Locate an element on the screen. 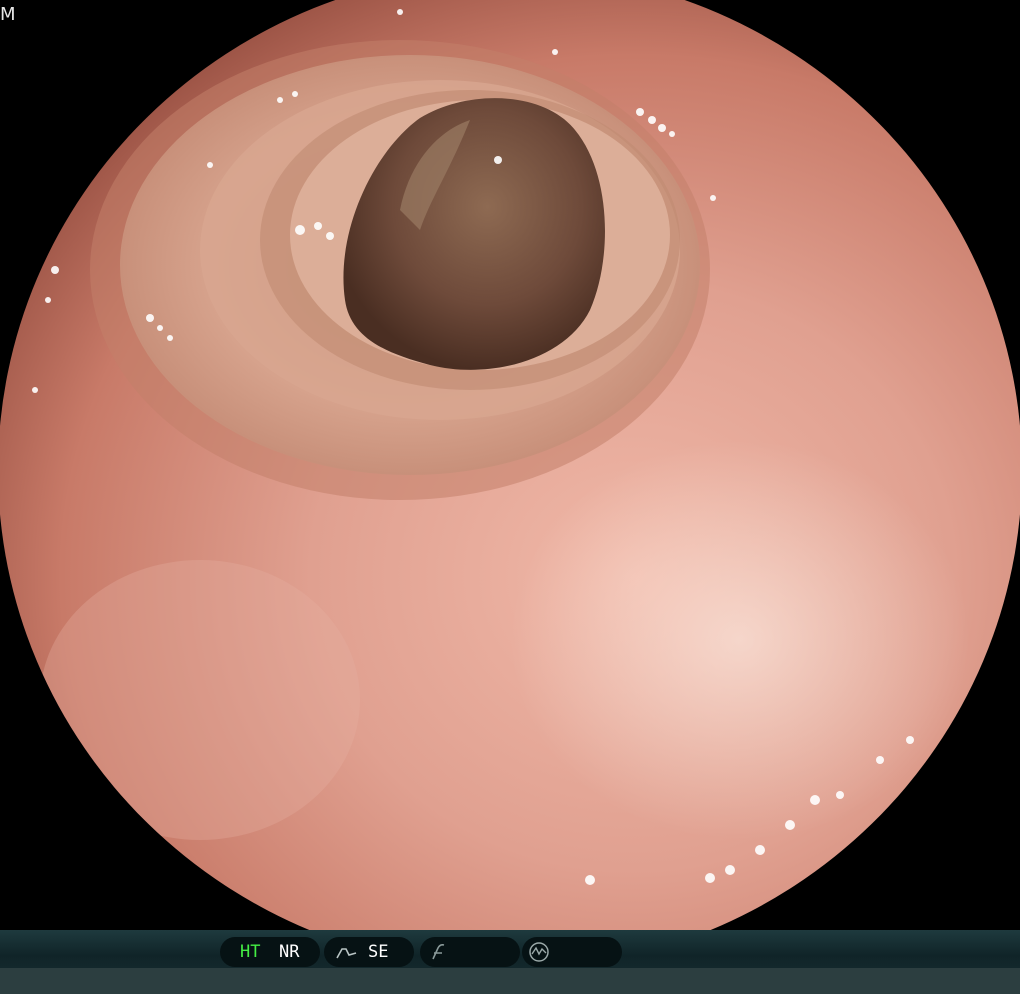 The image size is (1020, 994). status-bar-lower-strip is located at coordinates (510, 981).